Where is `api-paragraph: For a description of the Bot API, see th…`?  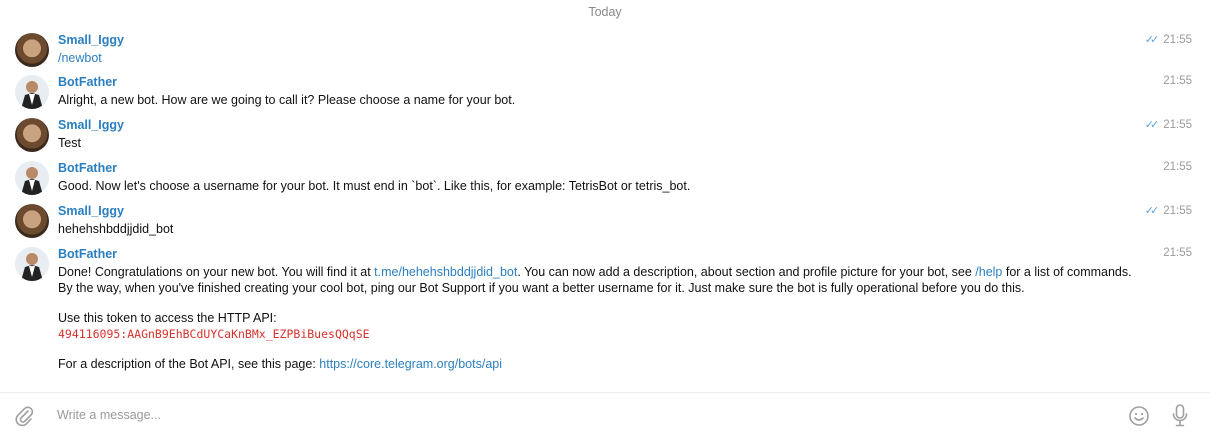 api-paragraph: For a description of the Bot API, see th… is located at coordinates (598, 364).